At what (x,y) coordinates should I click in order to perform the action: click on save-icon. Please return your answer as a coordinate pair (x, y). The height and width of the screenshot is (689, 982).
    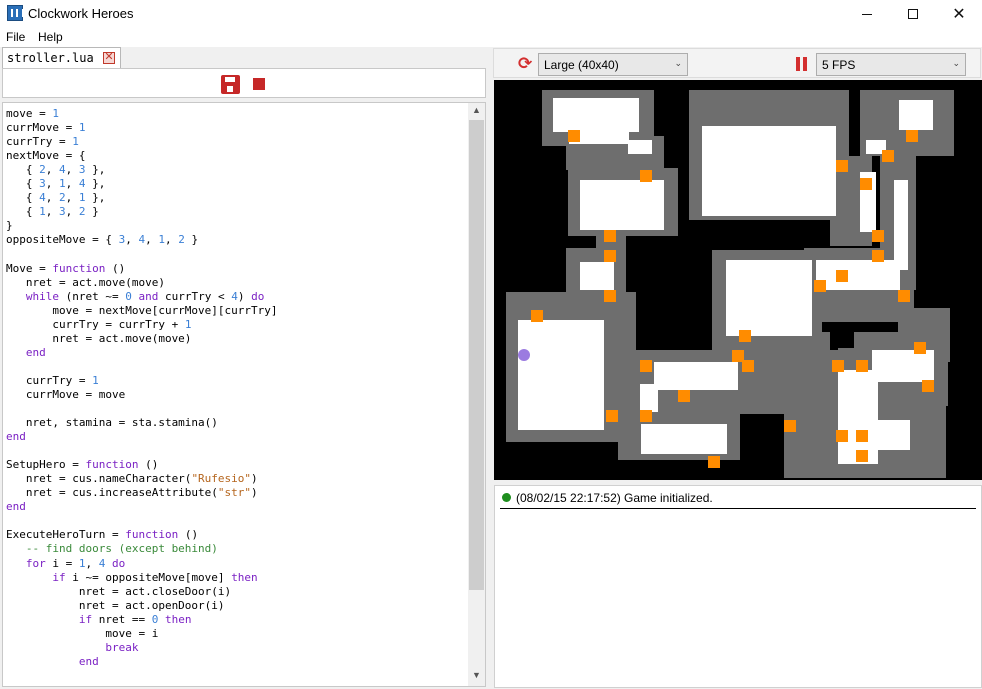
    Looking at the image, I should click on (230, 84).